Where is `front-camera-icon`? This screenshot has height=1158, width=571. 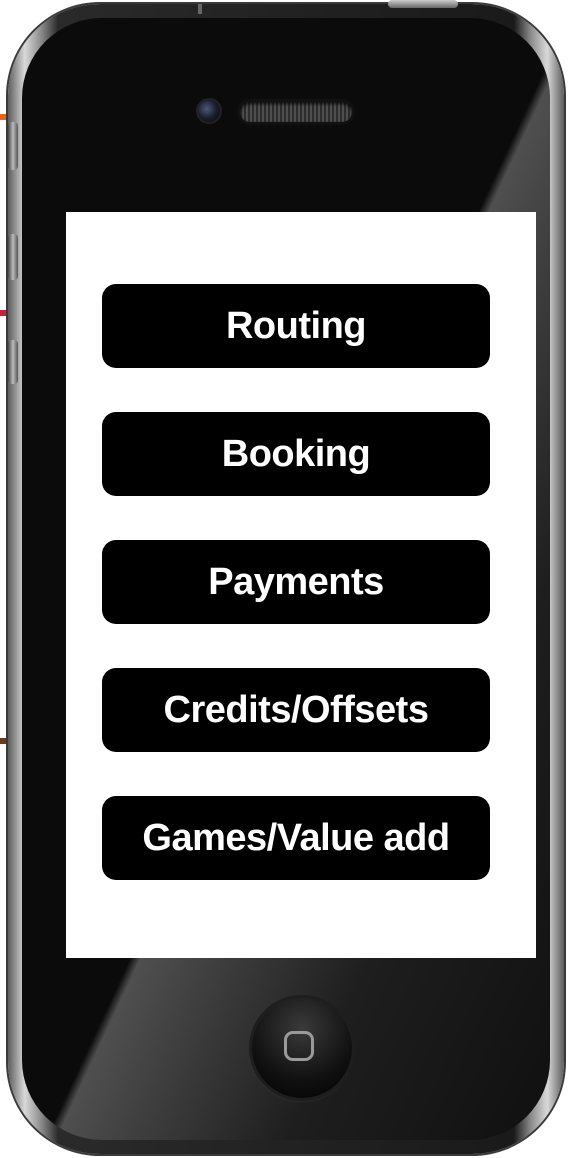 front-camera-icon is located at coordinates (209, 111).